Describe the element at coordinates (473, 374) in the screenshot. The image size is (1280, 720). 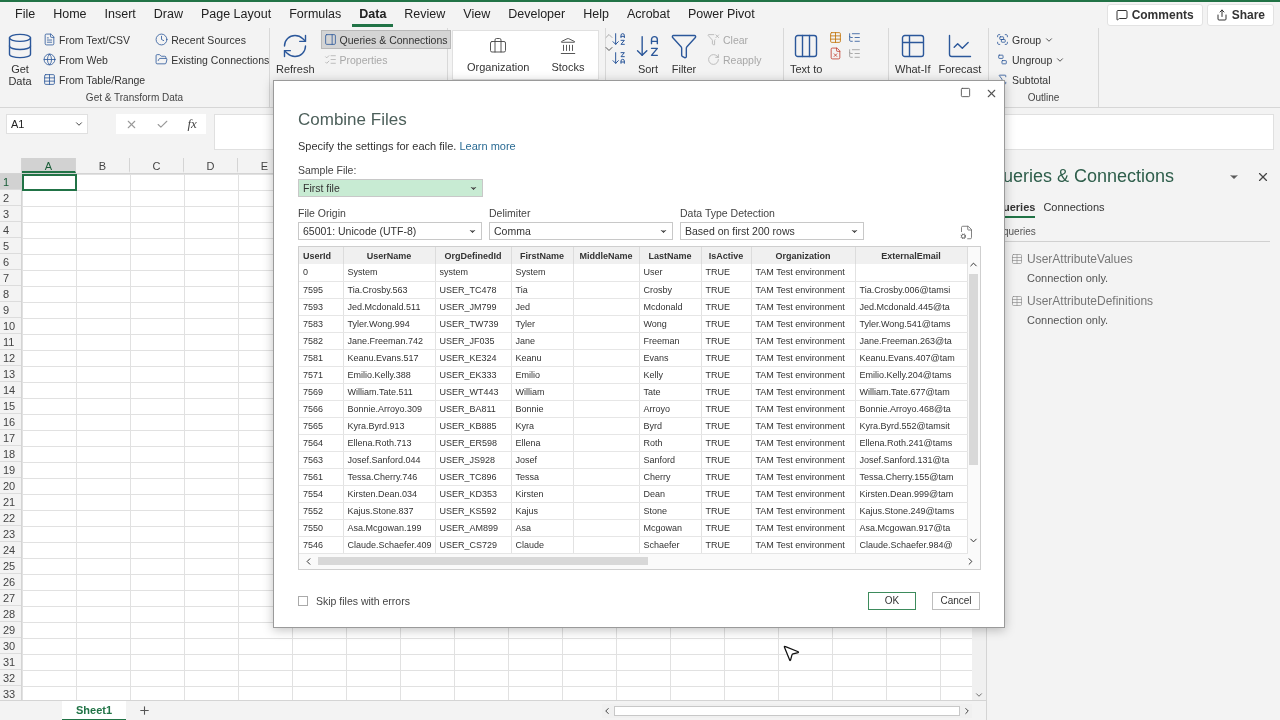
I see `table-cell: USER_EK333` at that location.